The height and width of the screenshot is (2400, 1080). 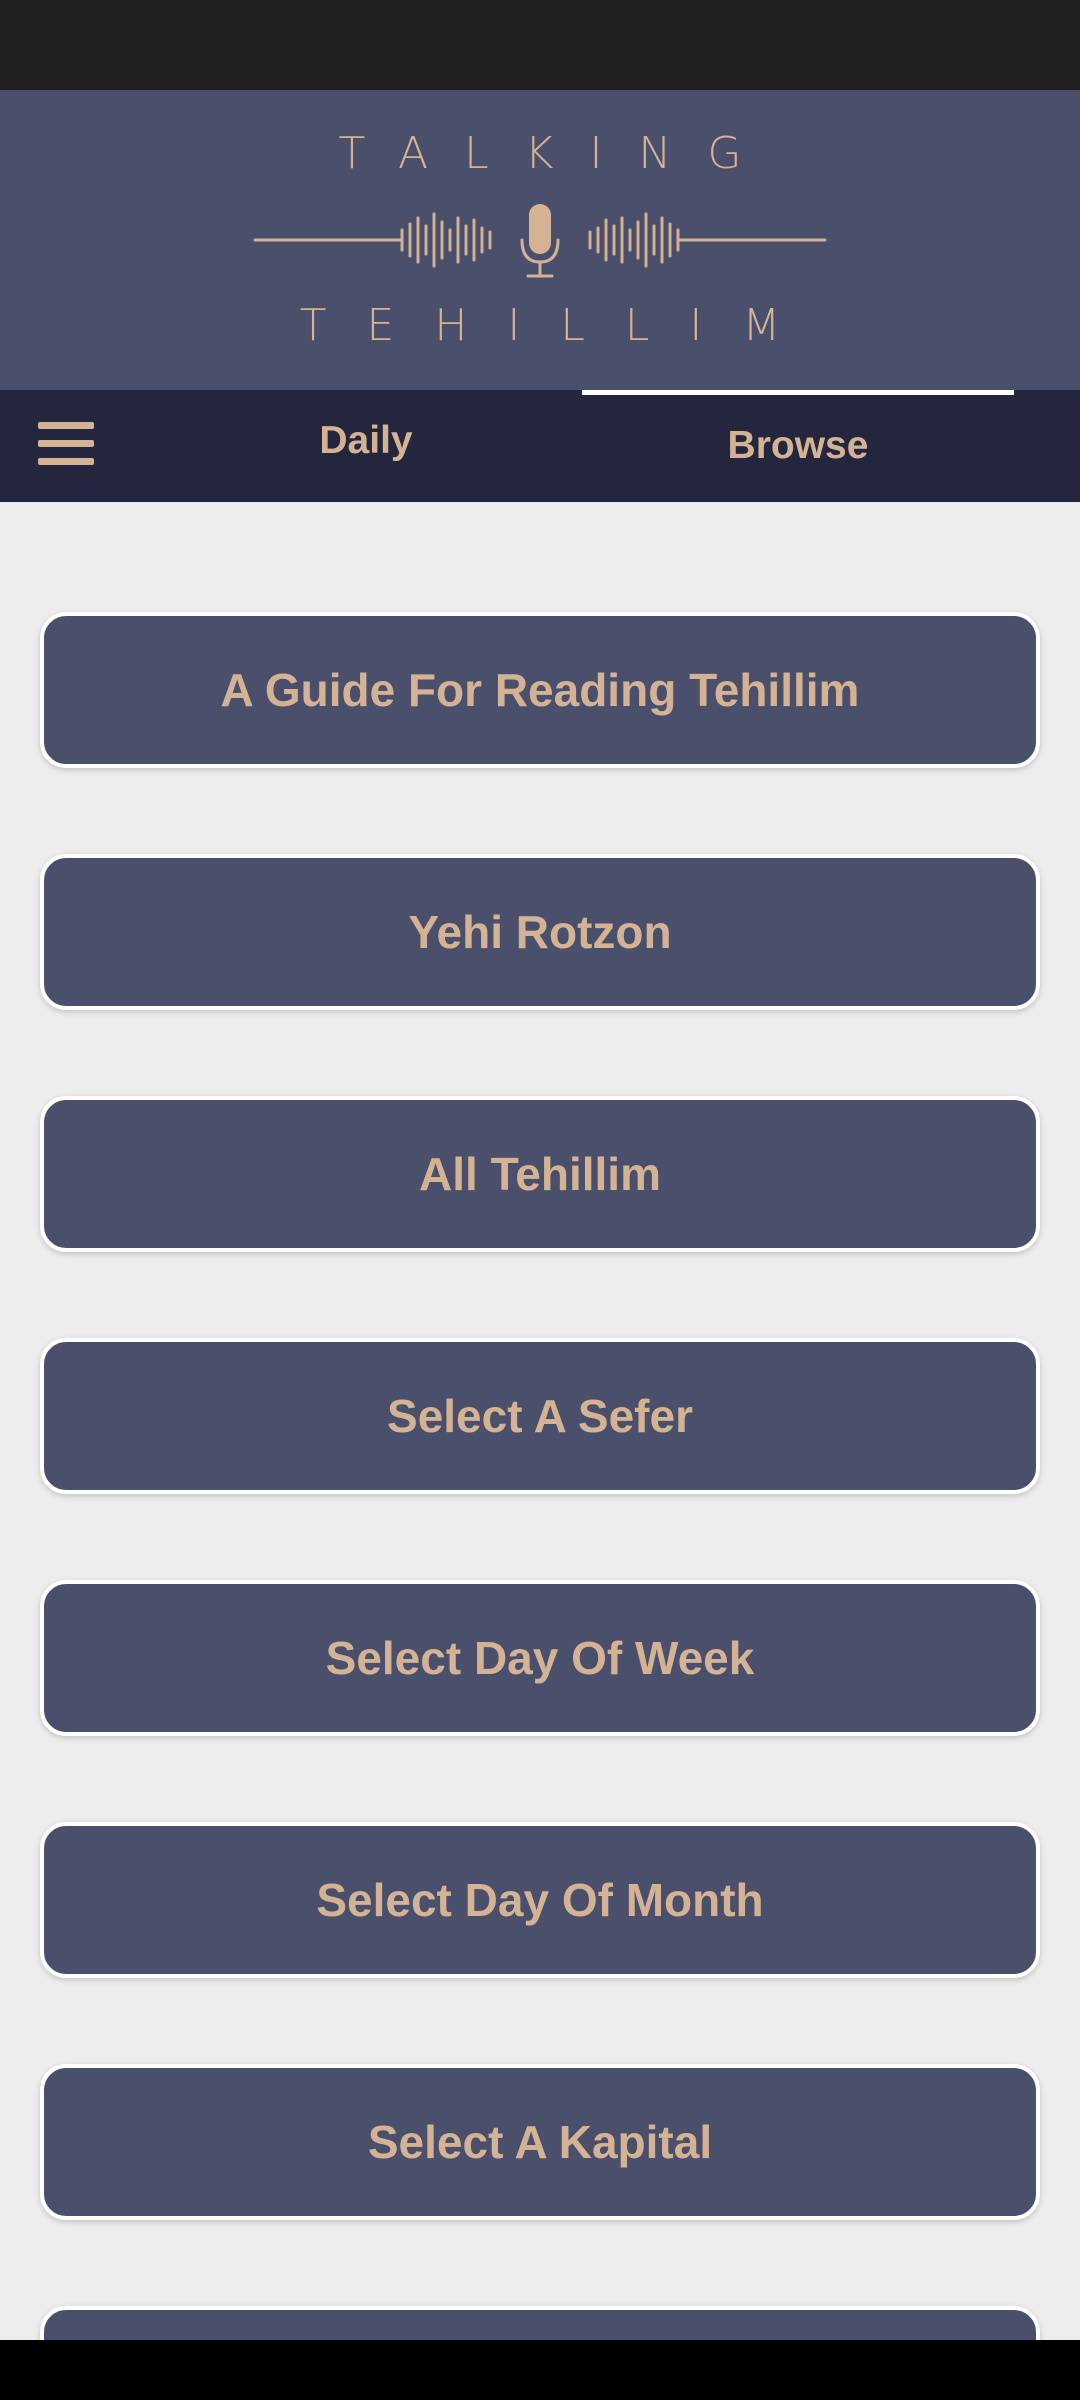 What do you see at coordinates (540, 1416) in the screenshot?
I see `select-sefer-button: Select A Sefer` at bounding box center [540, 1416].